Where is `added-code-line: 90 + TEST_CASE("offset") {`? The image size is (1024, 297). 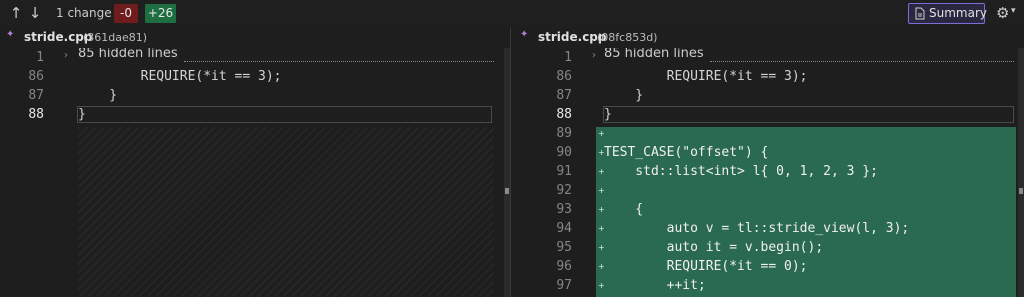
added-code-line: 90 + TEST_CASE("offset") { is located at coordinates (768, 152).